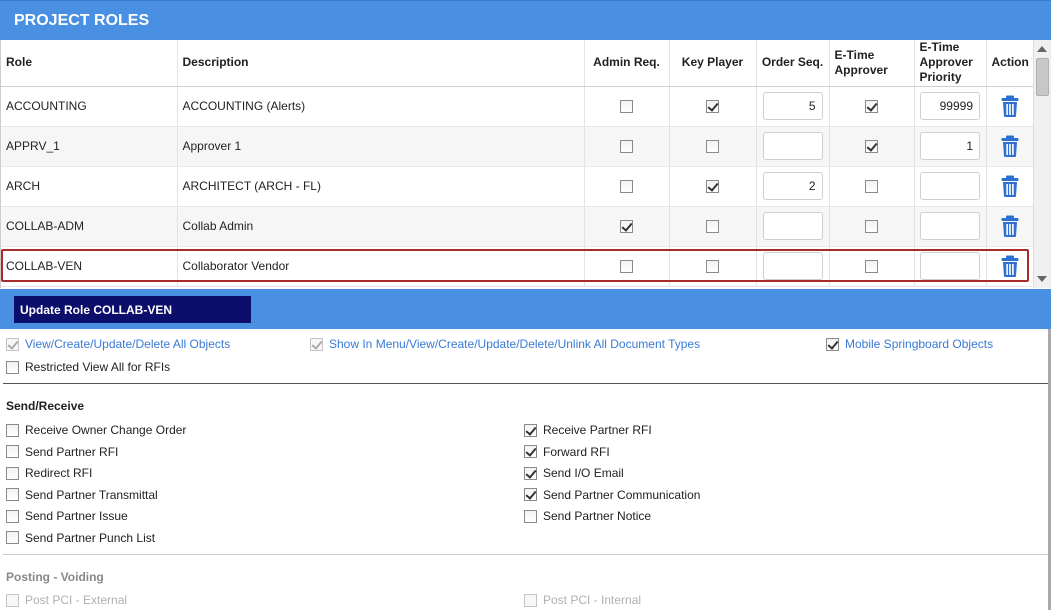  I want to click on col-header-etime-priority: E-Time Approver Priority, so click(950, 63).